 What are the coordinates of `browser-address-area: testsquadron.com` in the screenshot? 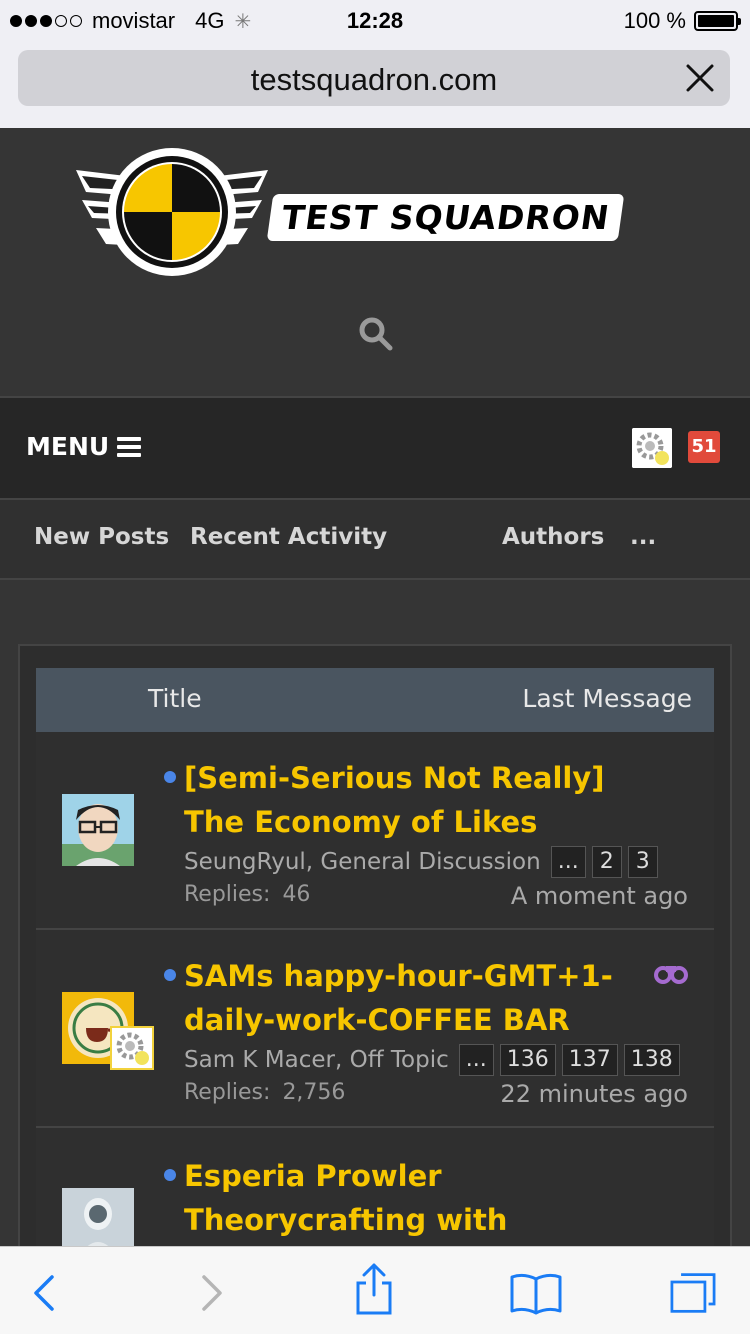 It's located at (375, 84).